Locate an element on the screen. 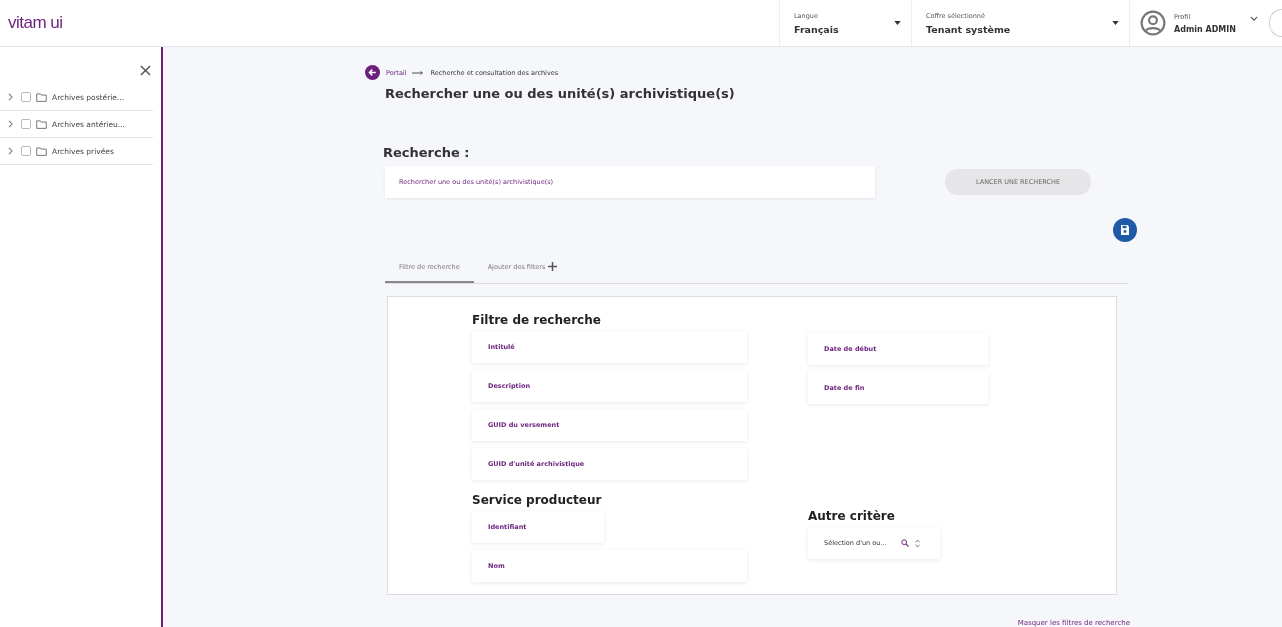 Image resolution: width=1282 pixels, height=627 pixels. sort-icon is located at coordinates (917, 543).